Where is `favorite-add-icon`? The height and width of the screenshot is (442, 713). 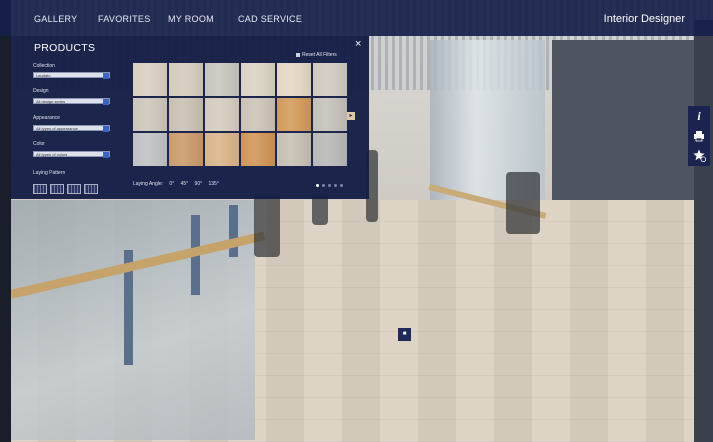
favorite-add-icon is located at coordinates (699, 156).